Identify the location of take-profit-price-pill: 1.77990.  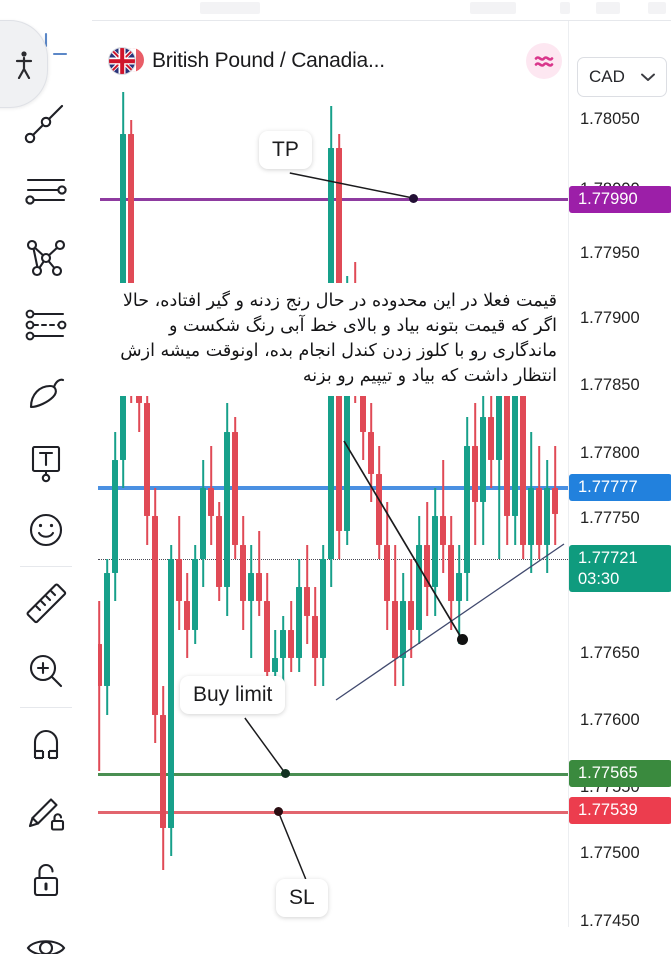
(620, 199).